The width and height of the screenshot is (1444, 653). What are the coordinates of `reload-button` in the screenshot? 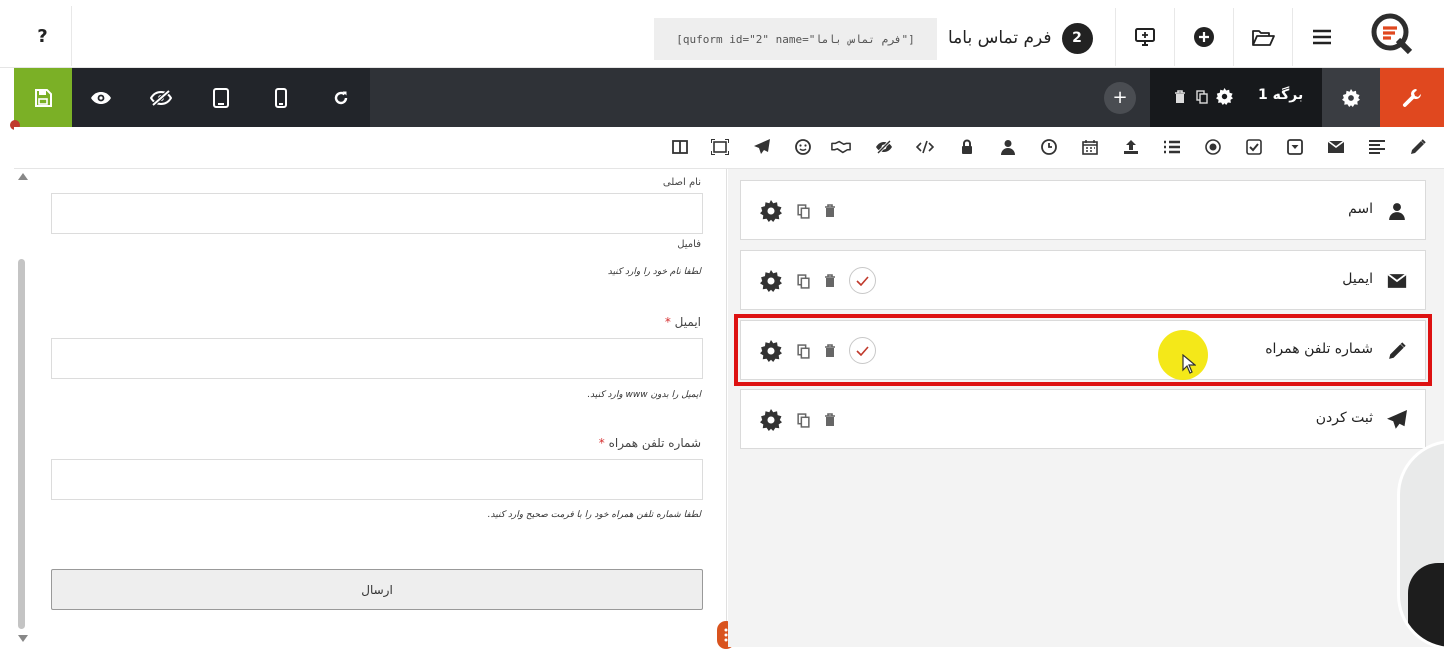 It's located at (341, 97).